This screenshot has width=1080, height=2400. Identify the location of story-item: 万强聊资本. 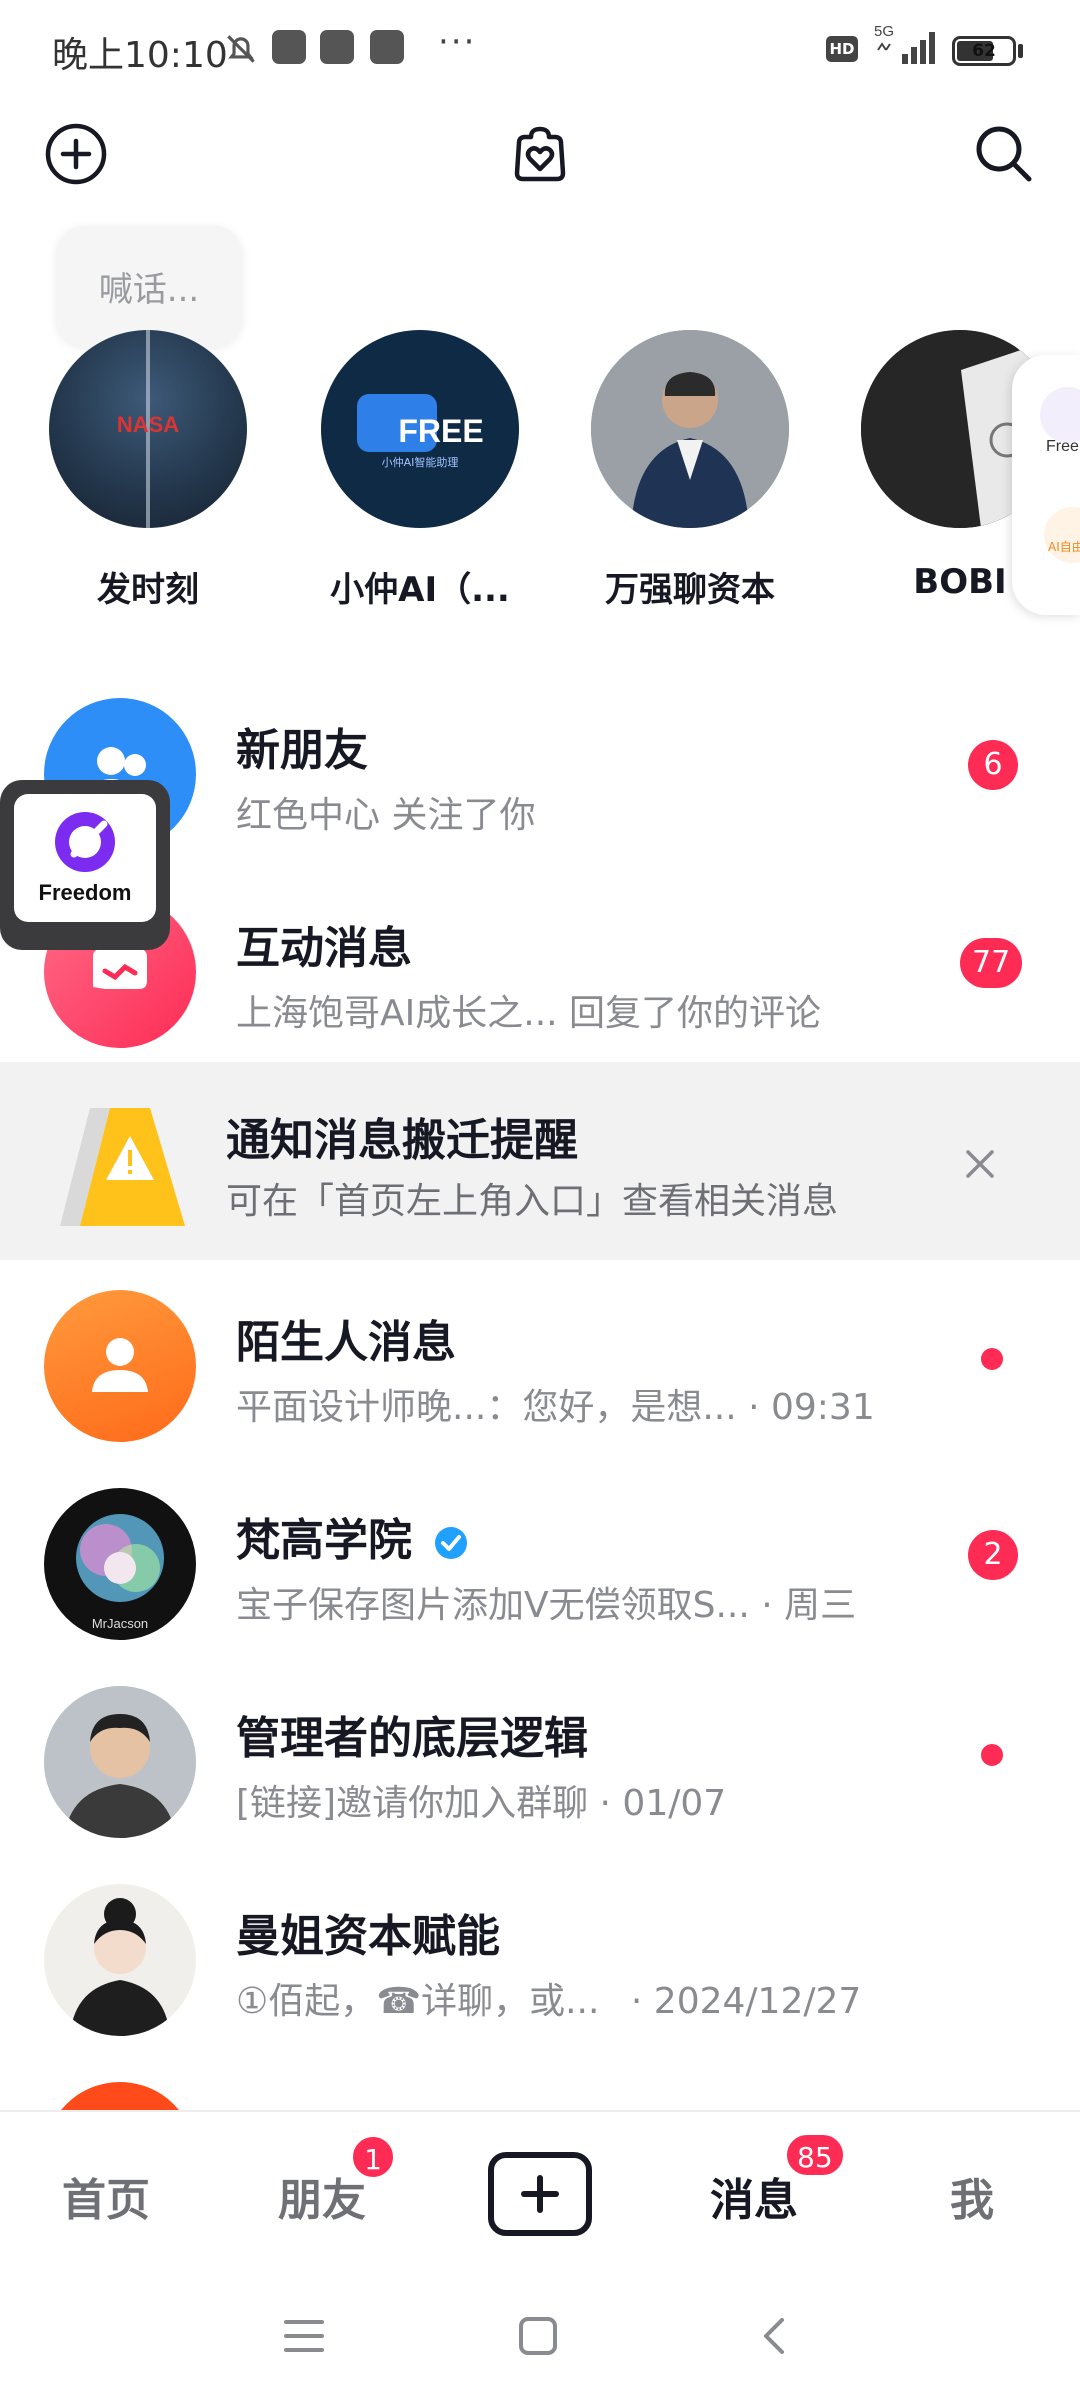
(690, 470).